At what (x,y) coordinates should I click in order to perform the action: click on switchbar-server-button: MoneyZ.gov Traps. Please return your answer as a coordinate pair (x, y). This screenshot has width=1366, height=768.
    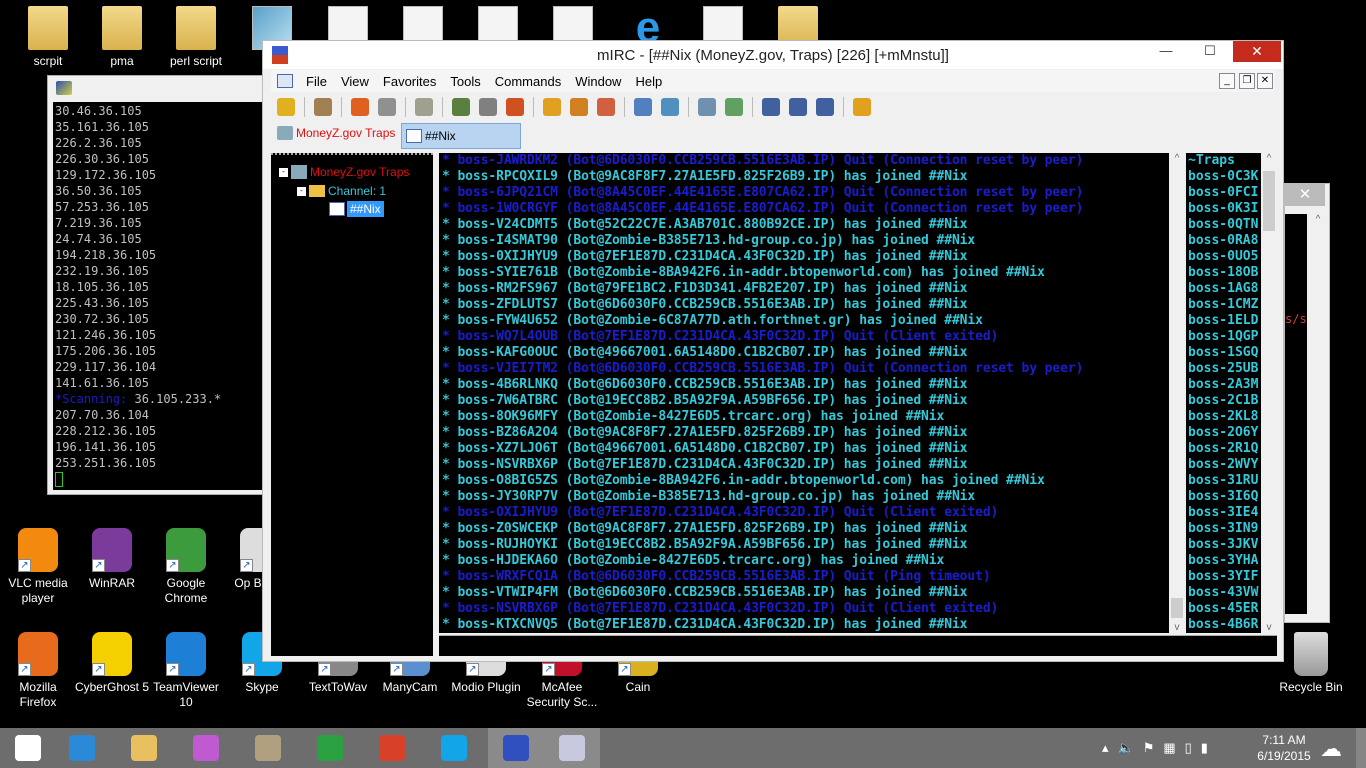
    Looking at the image, I should click on (336, 133).